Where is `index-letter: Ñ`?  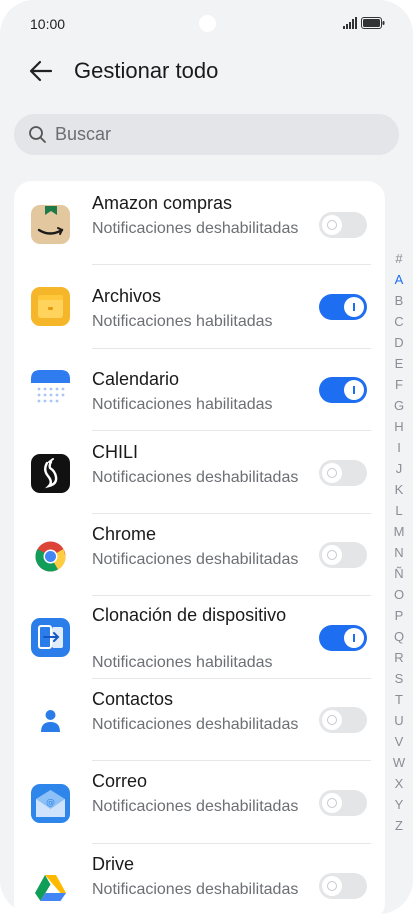 index-letter: Ñ is located at coordinates (399, 573).